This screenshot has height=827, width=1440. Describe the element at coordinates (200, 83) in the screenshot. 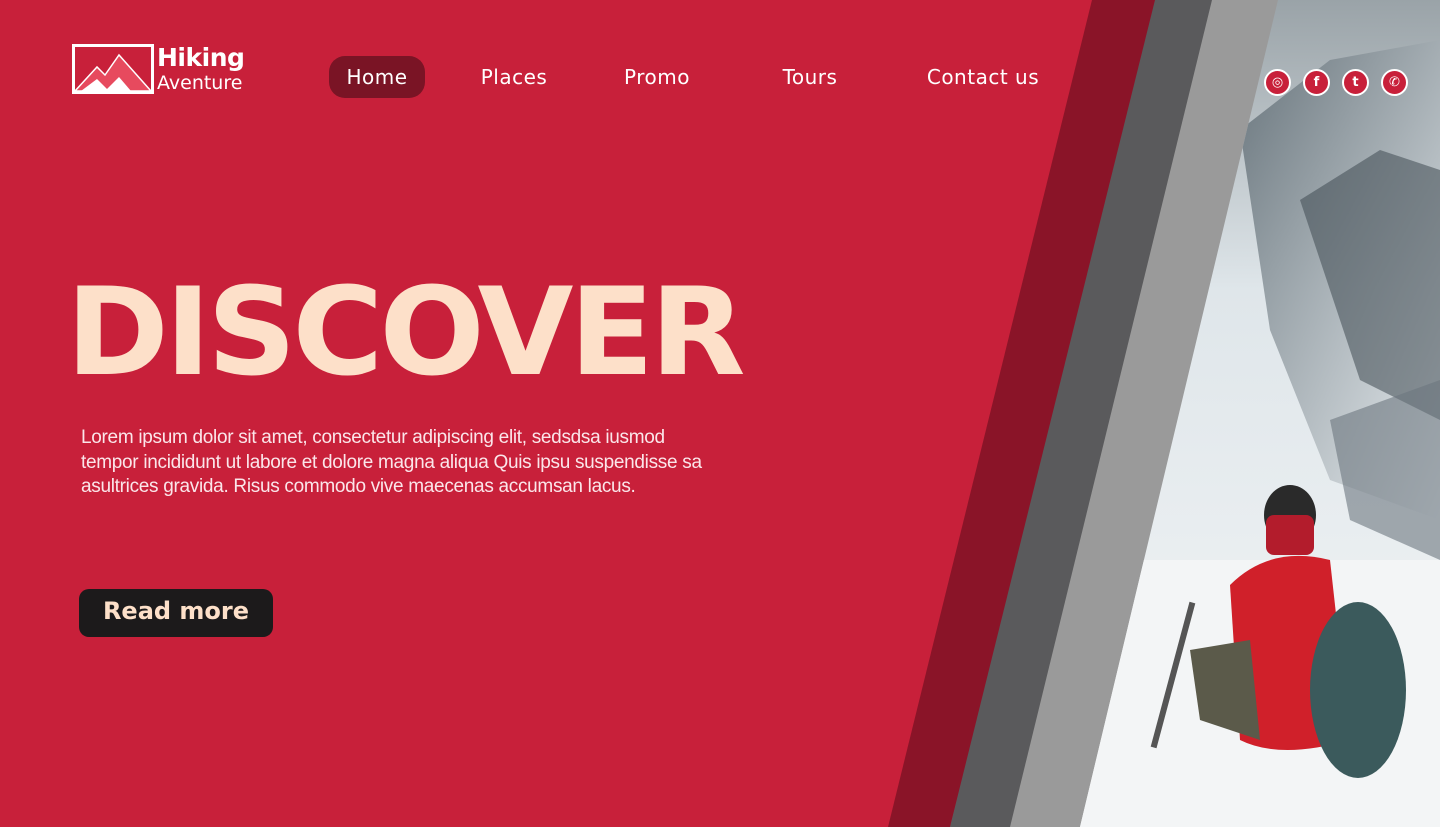

I see `brand-subtitle: Aventure` at that location.